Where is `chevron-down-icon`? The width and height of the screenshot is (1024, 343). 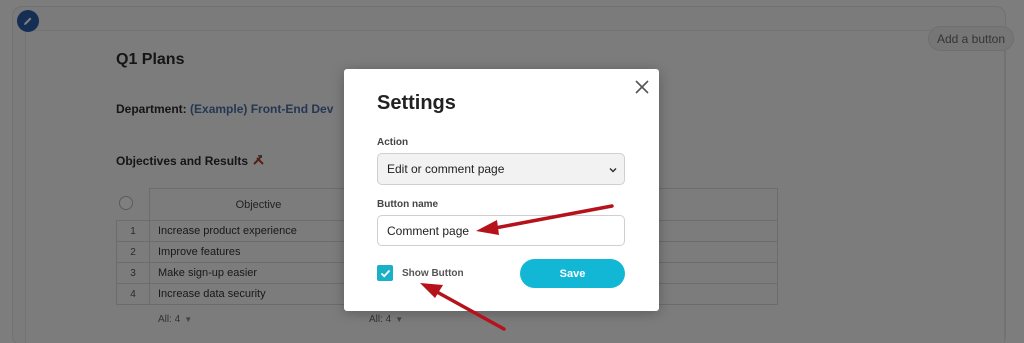 chevron-down-icon is located at coordinates (613, 171).